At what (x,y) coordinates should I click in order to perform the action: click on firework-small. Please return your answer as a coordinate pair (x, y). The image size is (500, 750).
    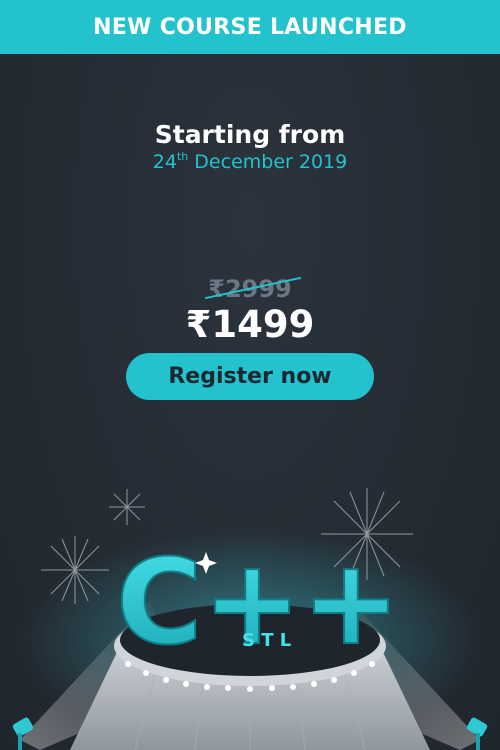
    Looking at the image, I should click on (127, 507).